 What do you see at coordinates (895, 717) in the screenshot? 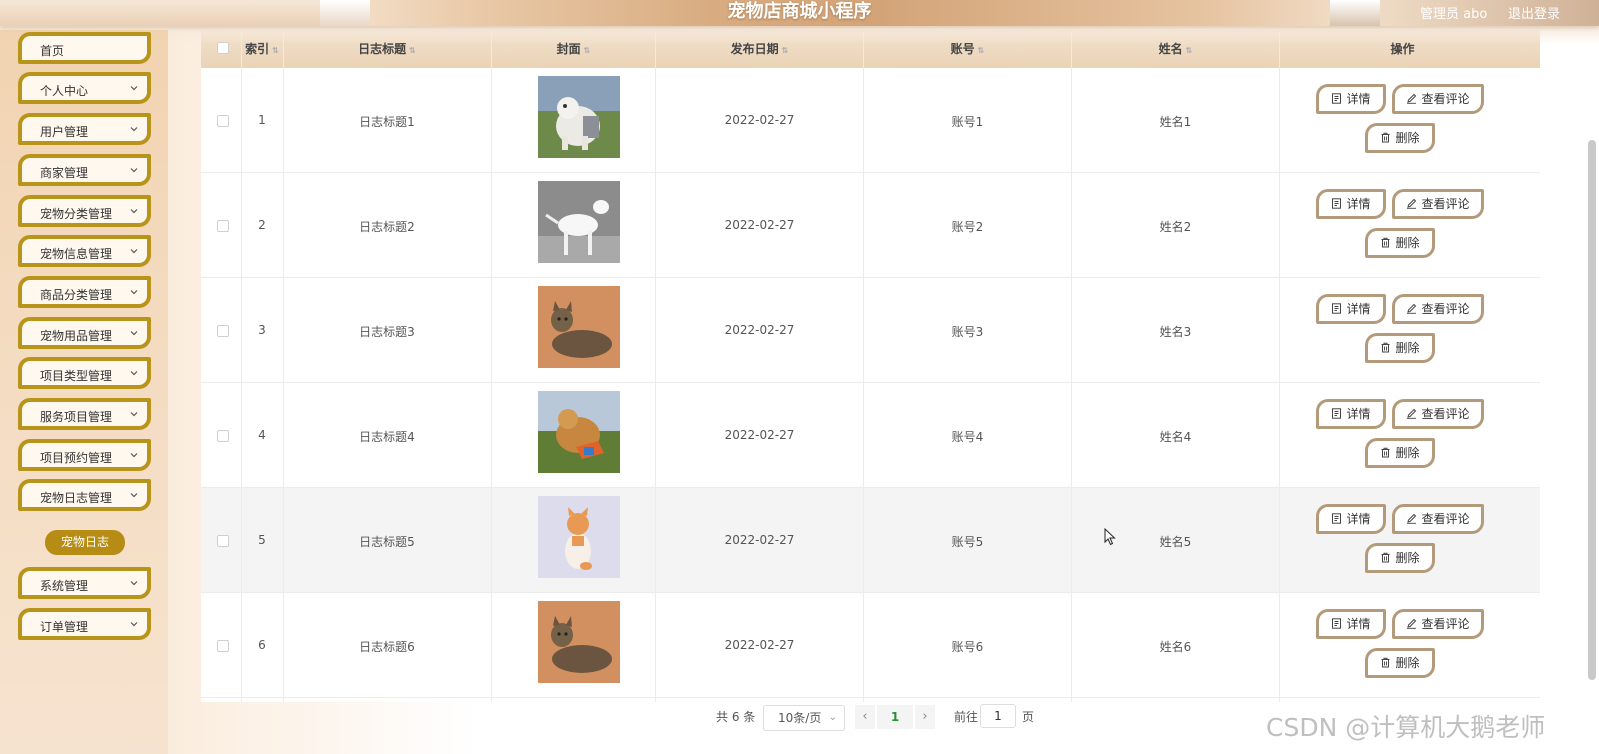
I see `page-number-current: 1` at bounding box center [895, 717].